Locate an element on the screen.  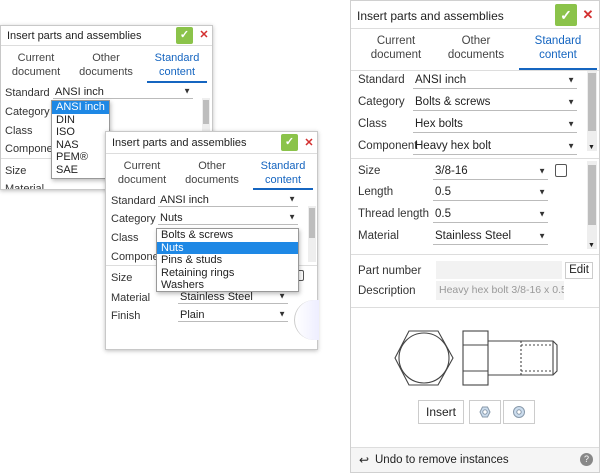
hex-bolt-preview-image is located at coordinates (476, 358).